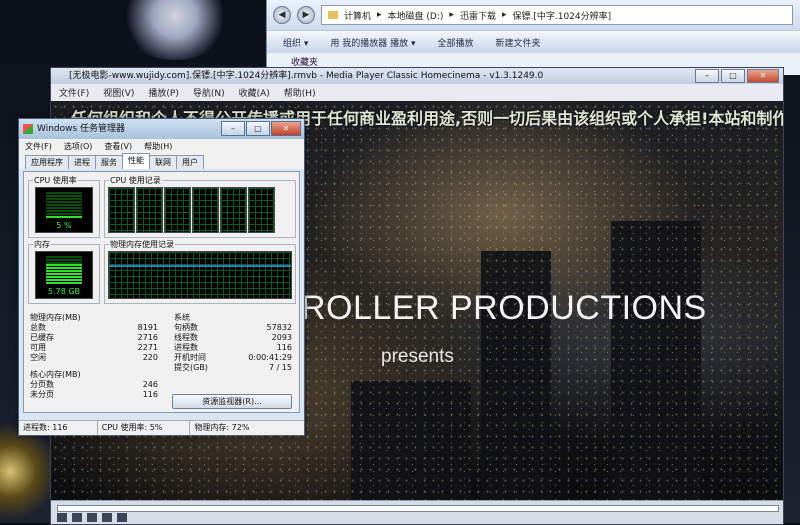  I want to click on stat-row: 总数 8191, so click(94, 328).